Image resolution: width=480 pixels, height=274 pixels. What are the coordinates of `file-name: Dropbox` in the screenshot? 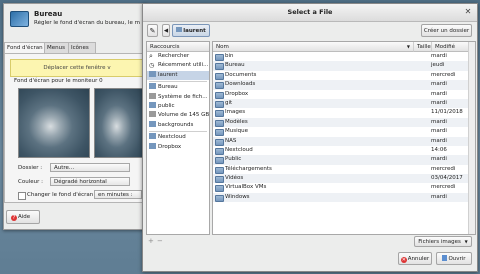 It's located at (237, 93).